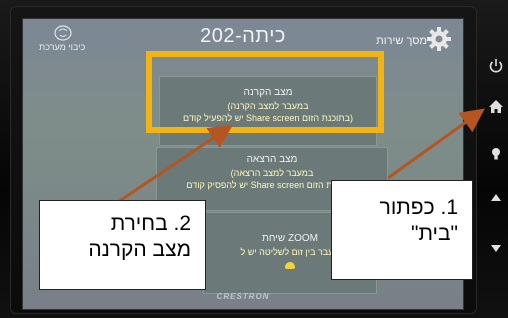 This screenshot has height=318, width=508. What do you see at coordinates (496, 198) in the screenshot?
I see `up-arrow-icon` at bounding box center [496, 198].